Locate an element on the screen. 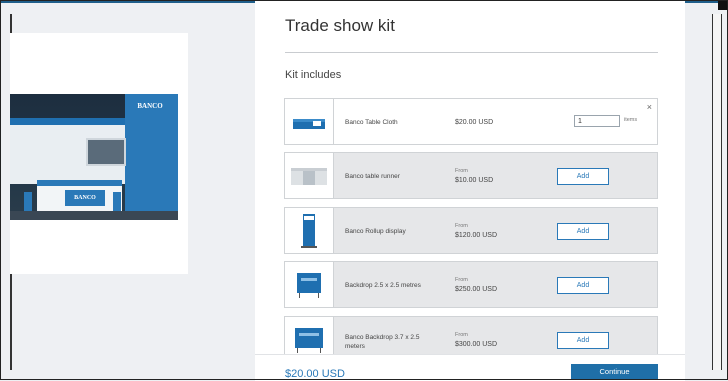  item-price: $10.00 USD is located at coordinates (474, 180).